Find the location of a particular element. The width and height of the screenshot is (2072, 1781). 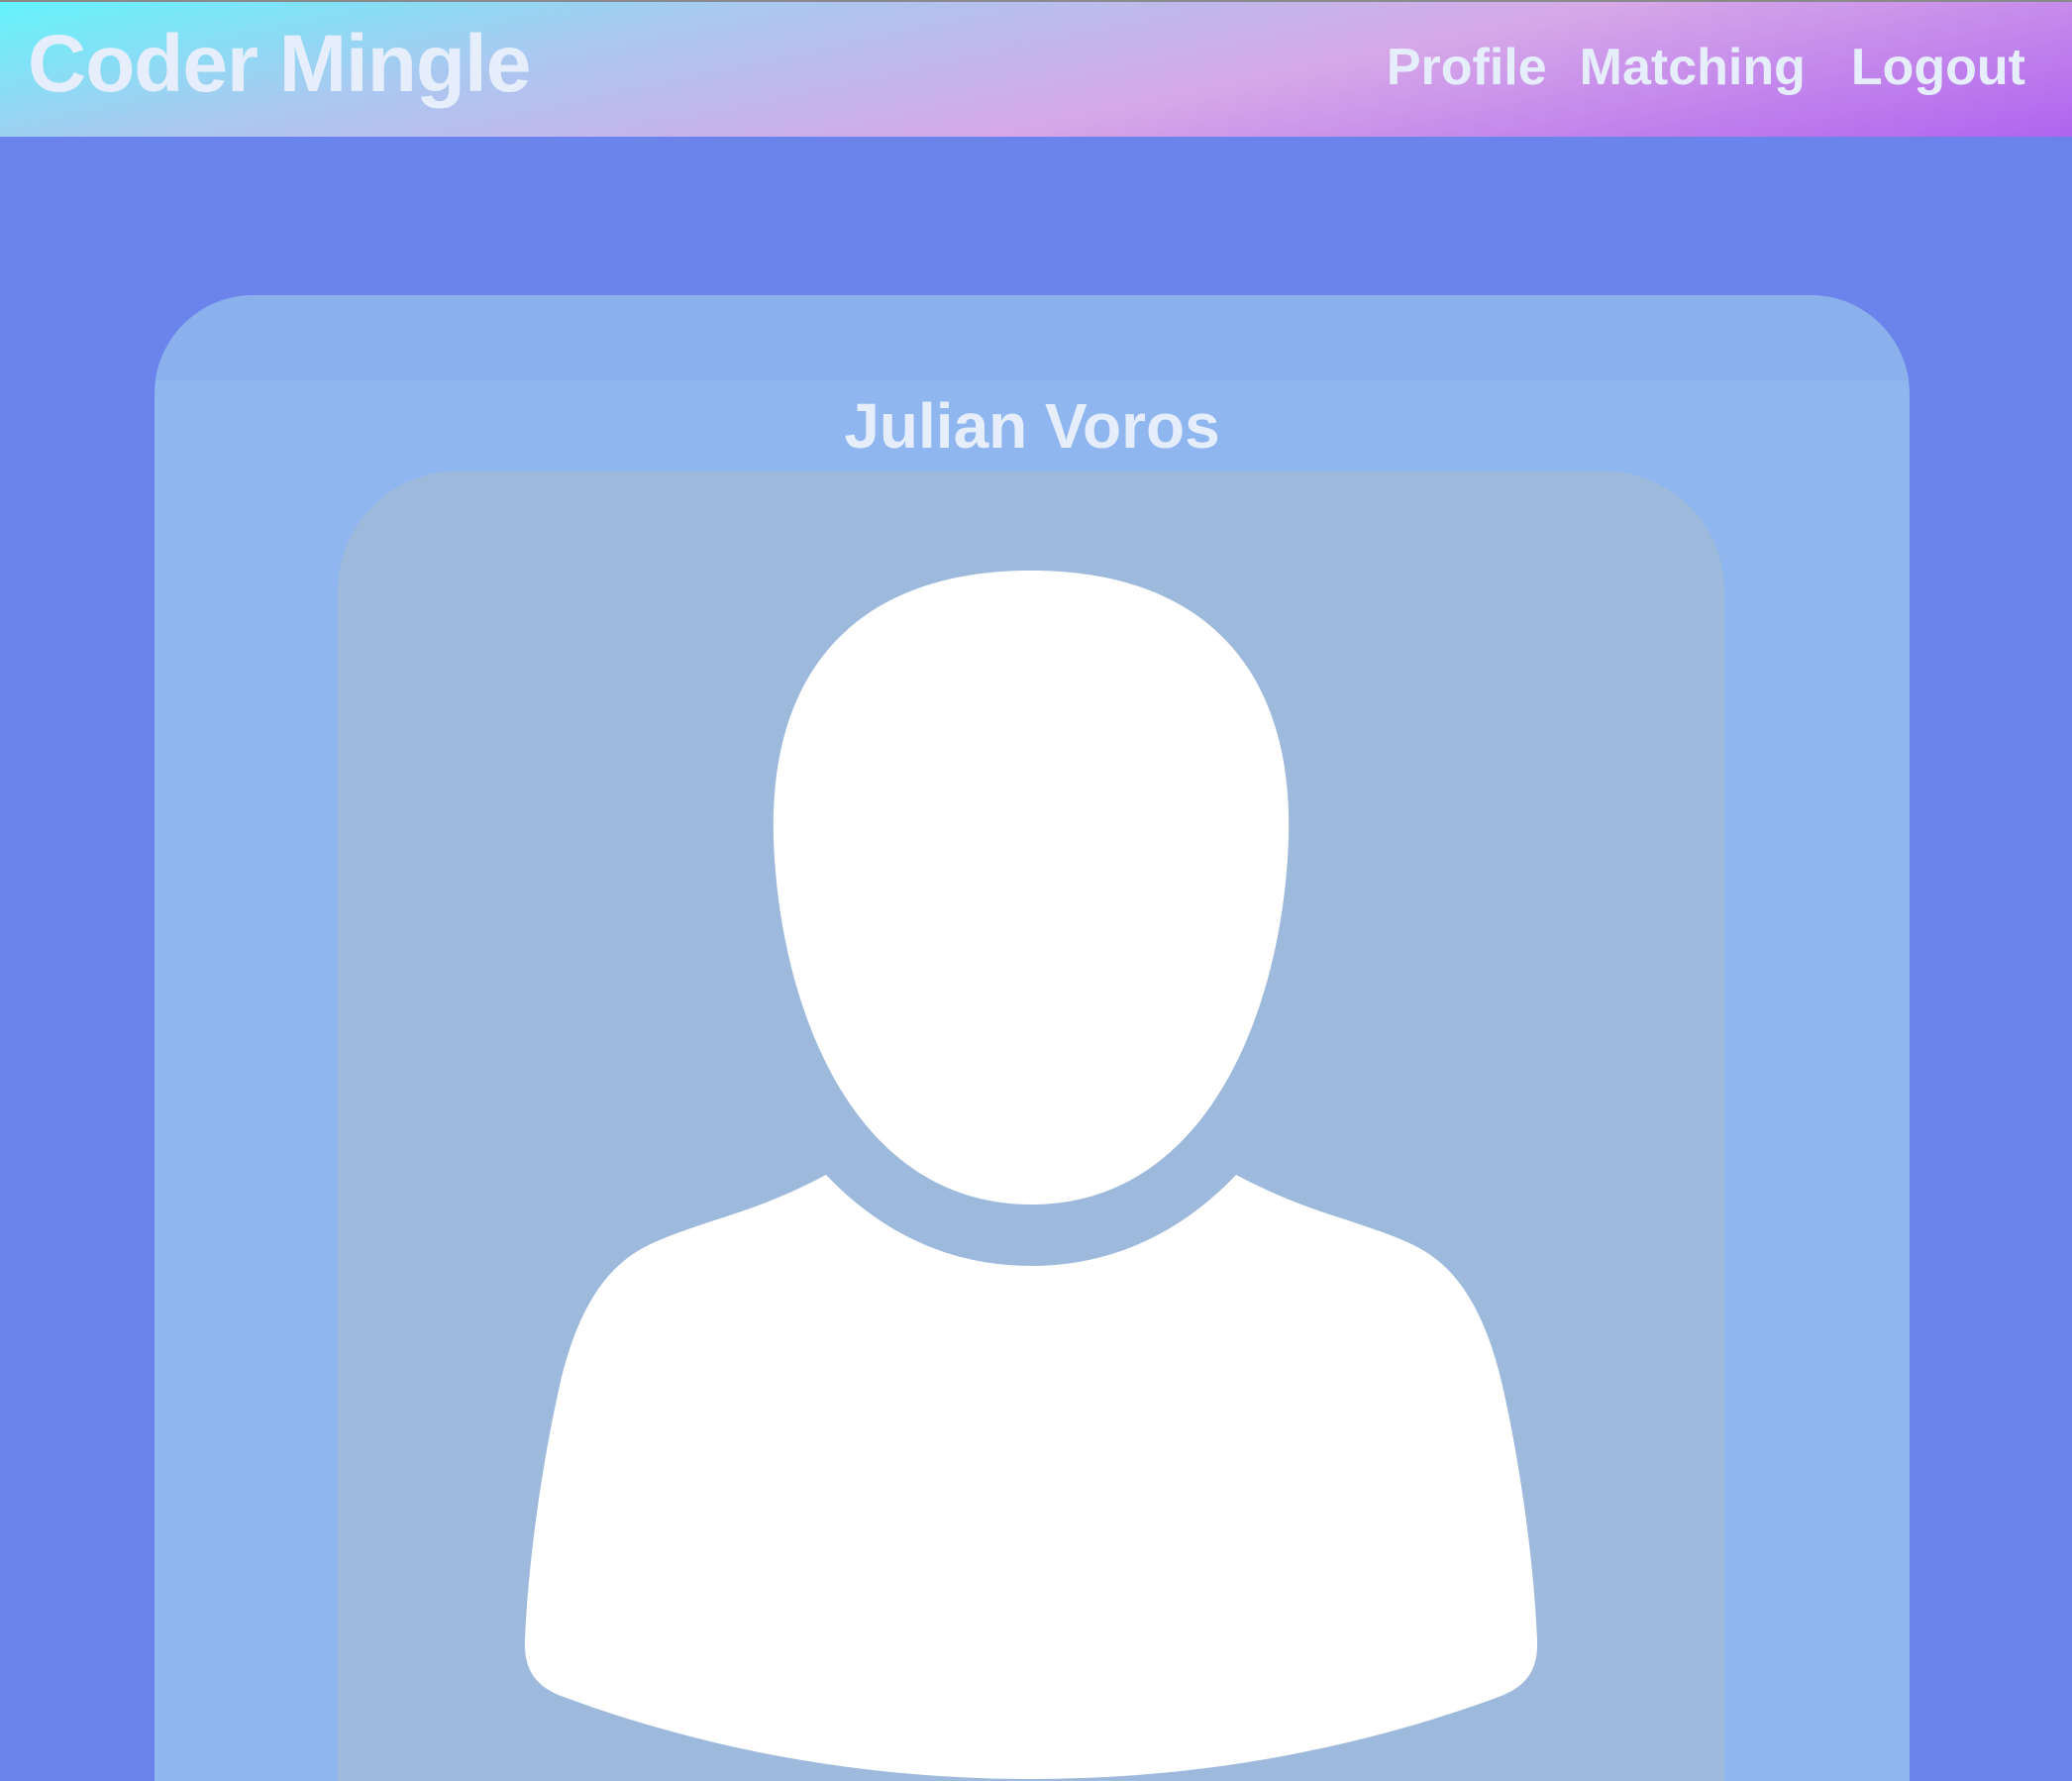

nav-logout-link: Logout is located at coordinates (1938, 67).